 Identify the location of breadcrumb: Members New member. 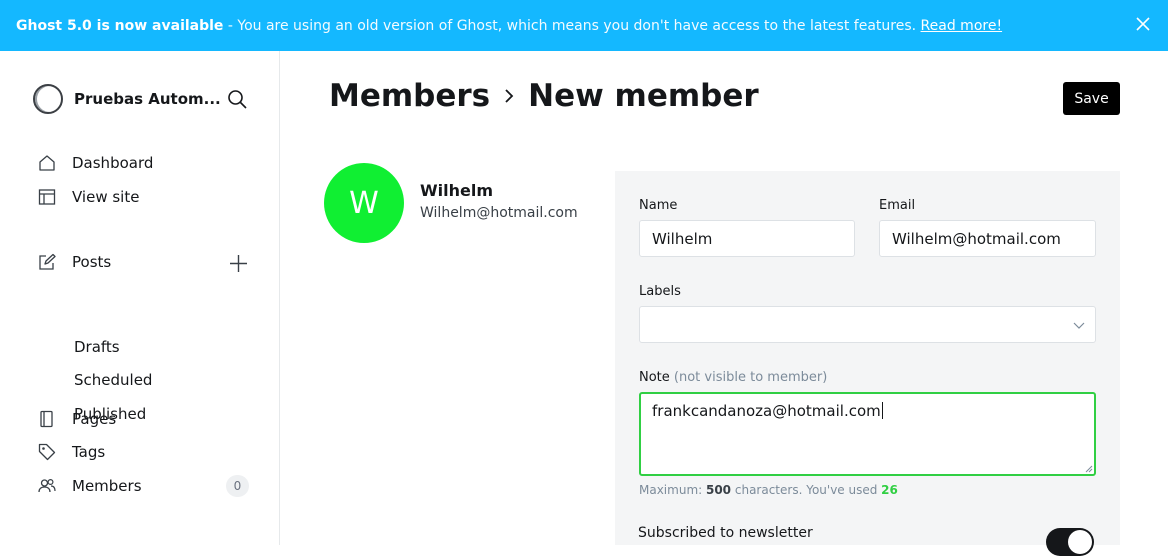
(544, 96).